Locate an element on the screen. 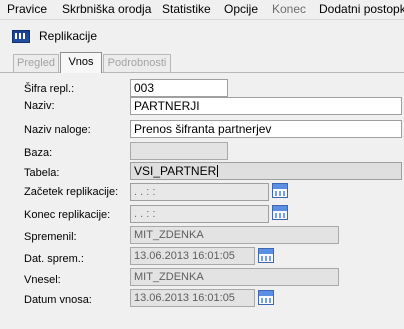 The image size is (404, 329). app-logo-bars is located at coordinates (21, 36).